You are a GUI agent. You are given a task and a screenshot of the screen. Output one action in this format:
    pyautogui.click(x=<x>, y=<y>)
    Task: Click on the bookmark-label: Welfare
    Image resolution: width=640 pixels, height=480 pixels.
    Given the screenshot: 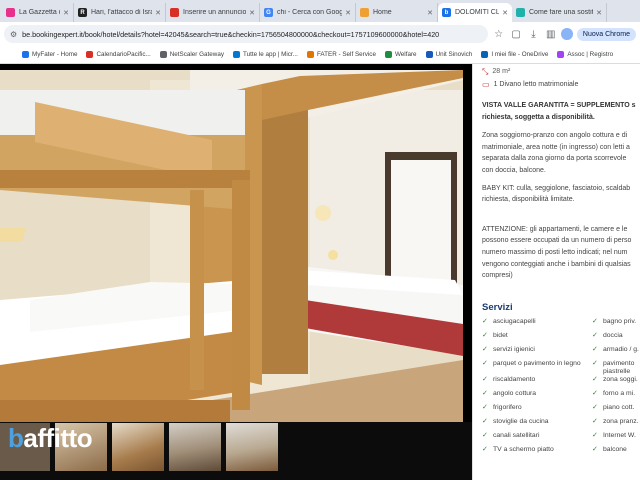 What is the action you would take?
    pyautogui.click(x=405, y=54)
    